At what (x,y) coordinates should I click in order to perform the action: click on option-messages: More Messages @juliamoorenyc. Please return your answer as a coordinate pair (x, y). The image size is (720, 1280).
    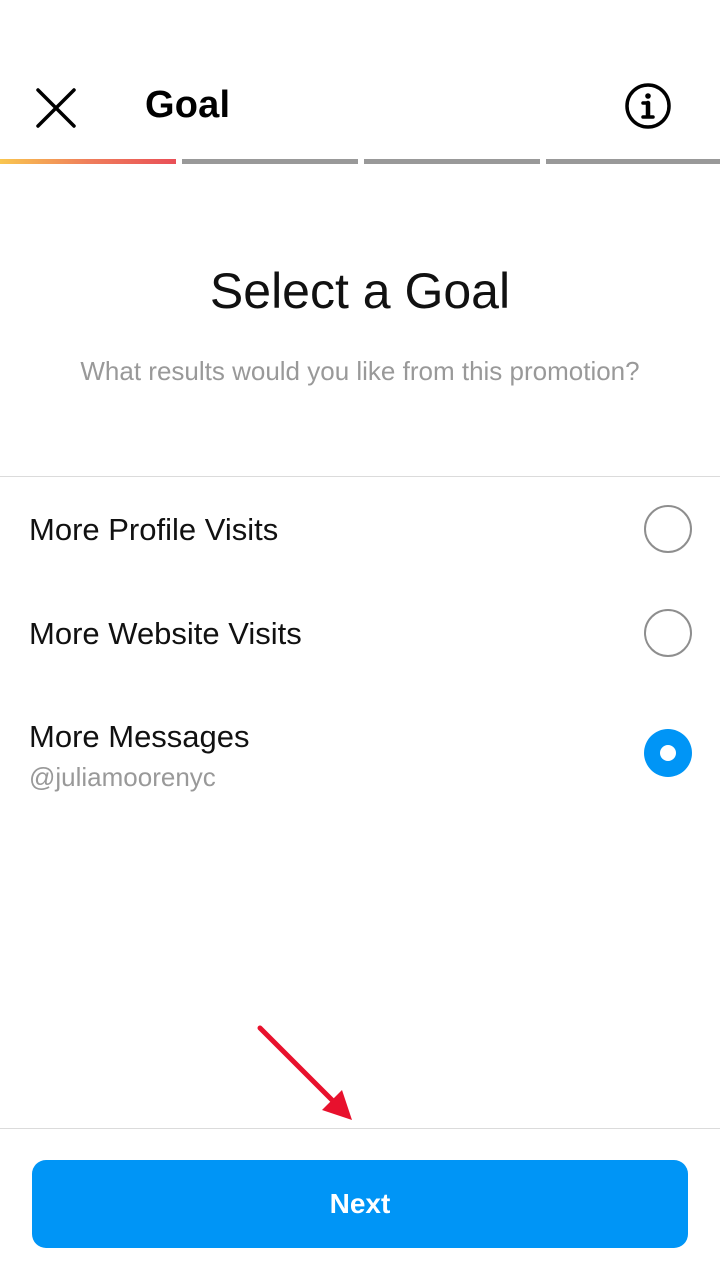
    Looking at the image, I should click on (360, 750).